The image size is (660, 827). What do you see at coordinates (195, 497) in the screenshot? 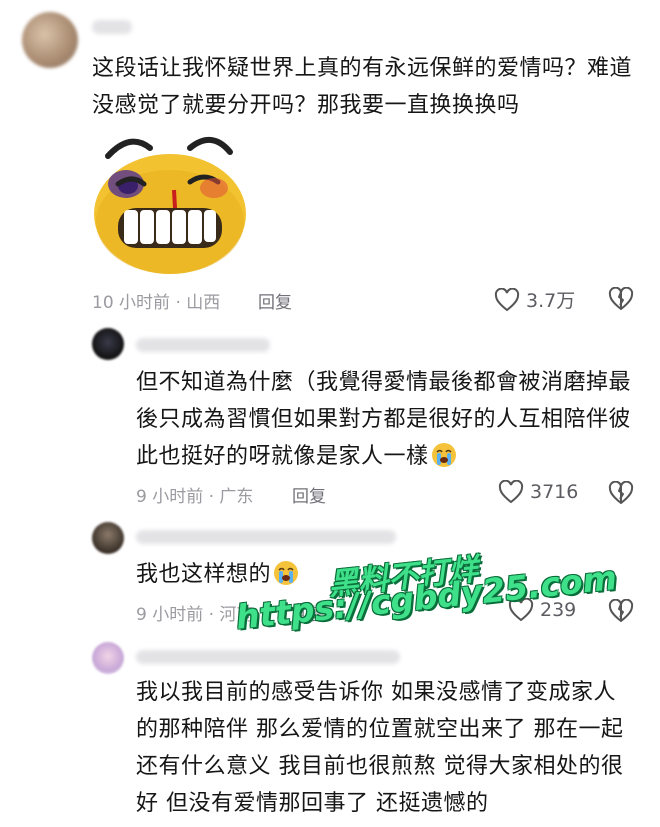
I see `comment-time-location: 9 小时前 · 广东` at bounding box center [195, 497].